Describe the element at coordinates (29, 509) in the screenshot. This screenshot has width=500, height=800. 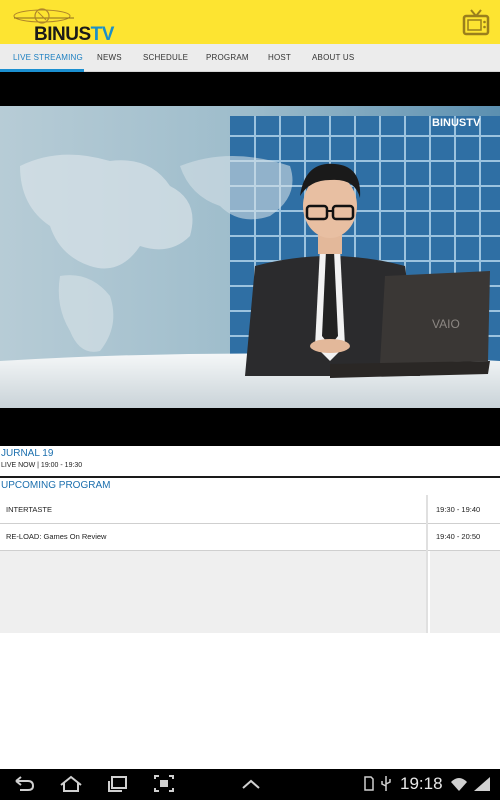
I see `program-name: INTERTASTE` at that location.